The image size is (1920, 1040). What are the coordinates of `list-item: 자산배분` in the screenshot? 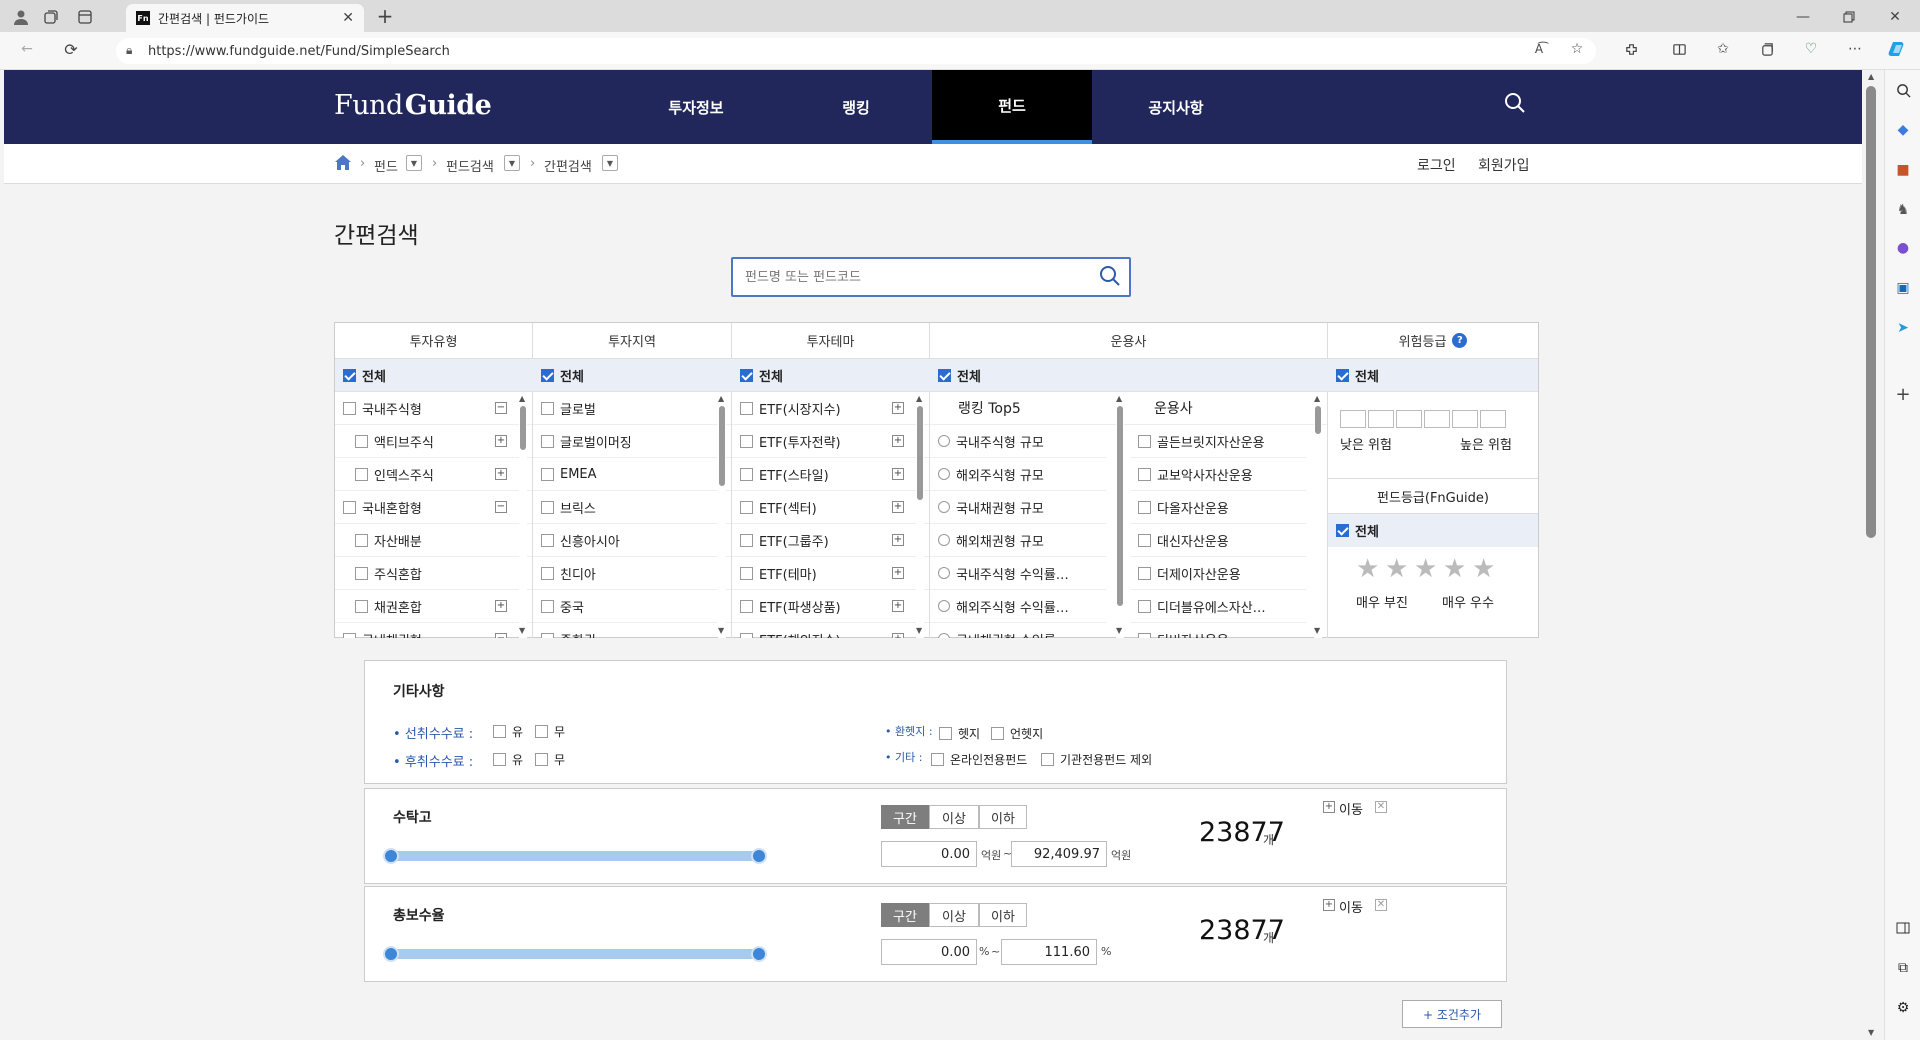 It's located at (433, 540).